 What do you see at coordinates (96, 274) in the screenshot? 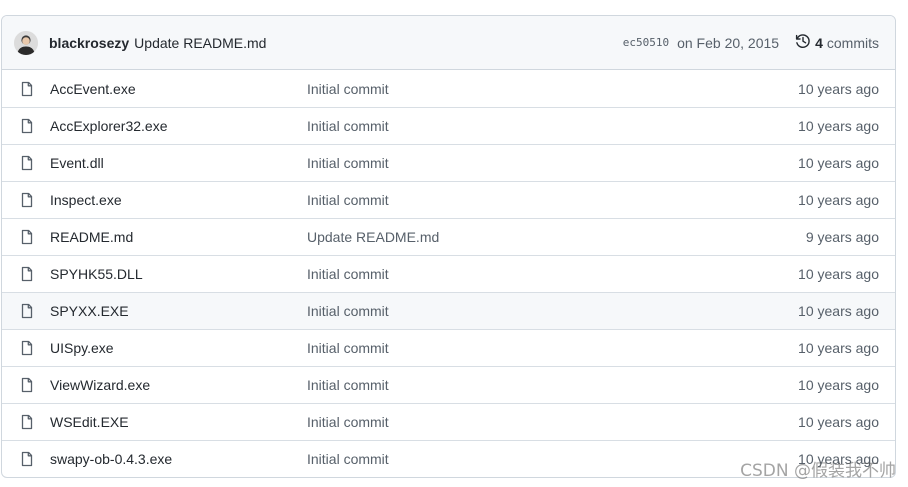
I see `file-name: SPYHK55.DLL` at bounding box center [96, 274].